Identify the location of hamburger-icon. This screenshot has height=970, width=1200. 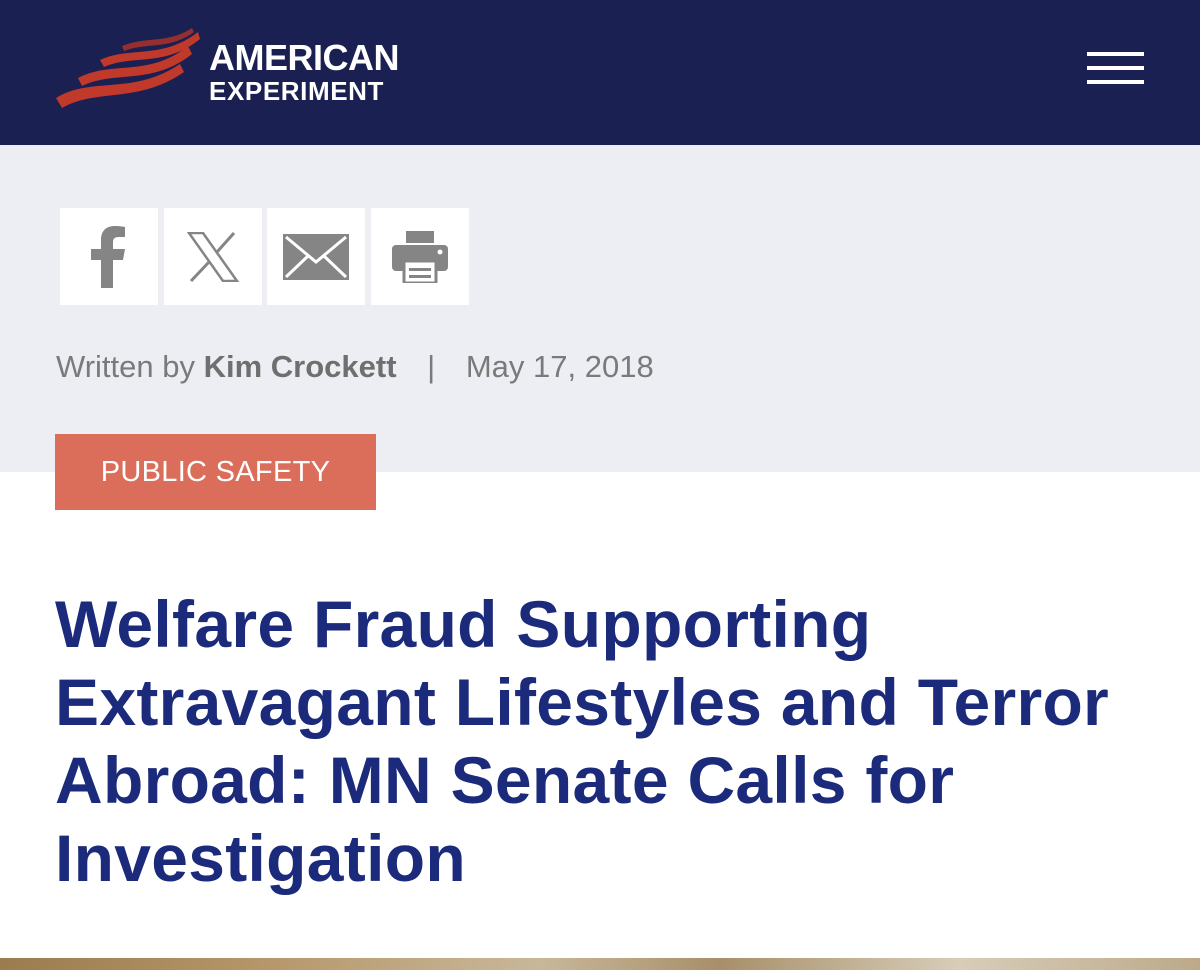
(1115, 69).